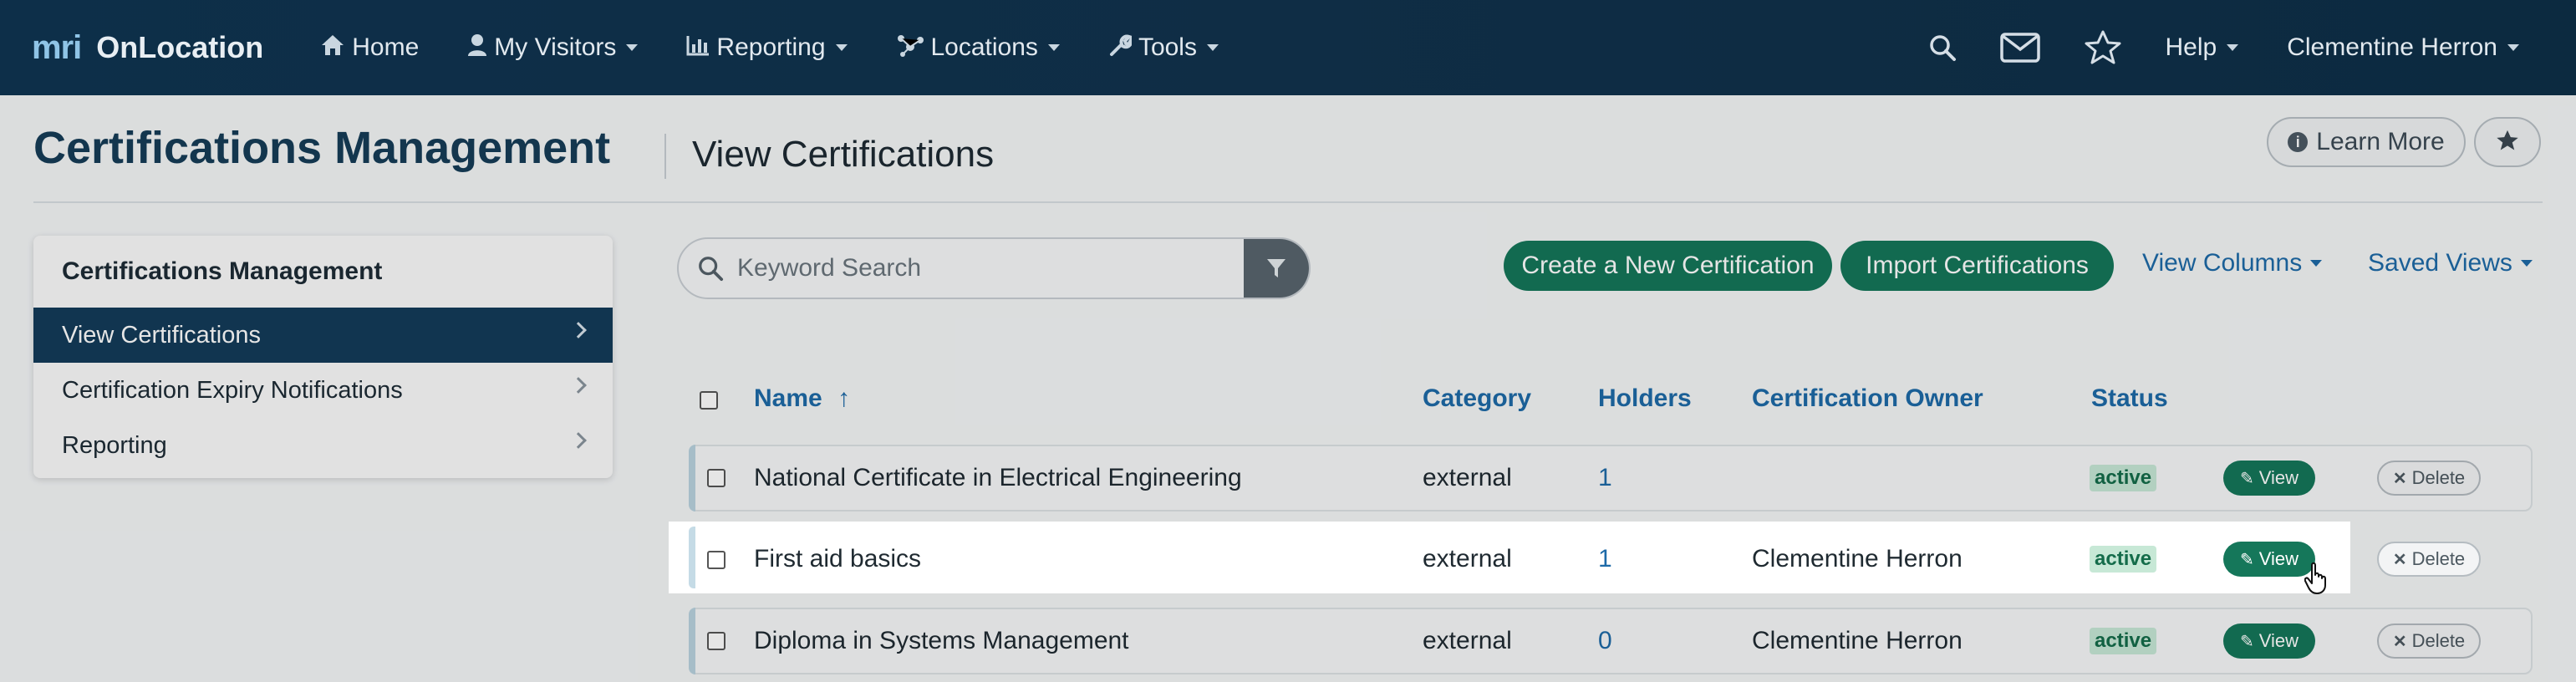 This screenshot has height=682, width=2576. What do you see at coordinates (2246, 560) in the screenshot?
I see `edit-icon: ✎` at bounding box center [2246, 560].